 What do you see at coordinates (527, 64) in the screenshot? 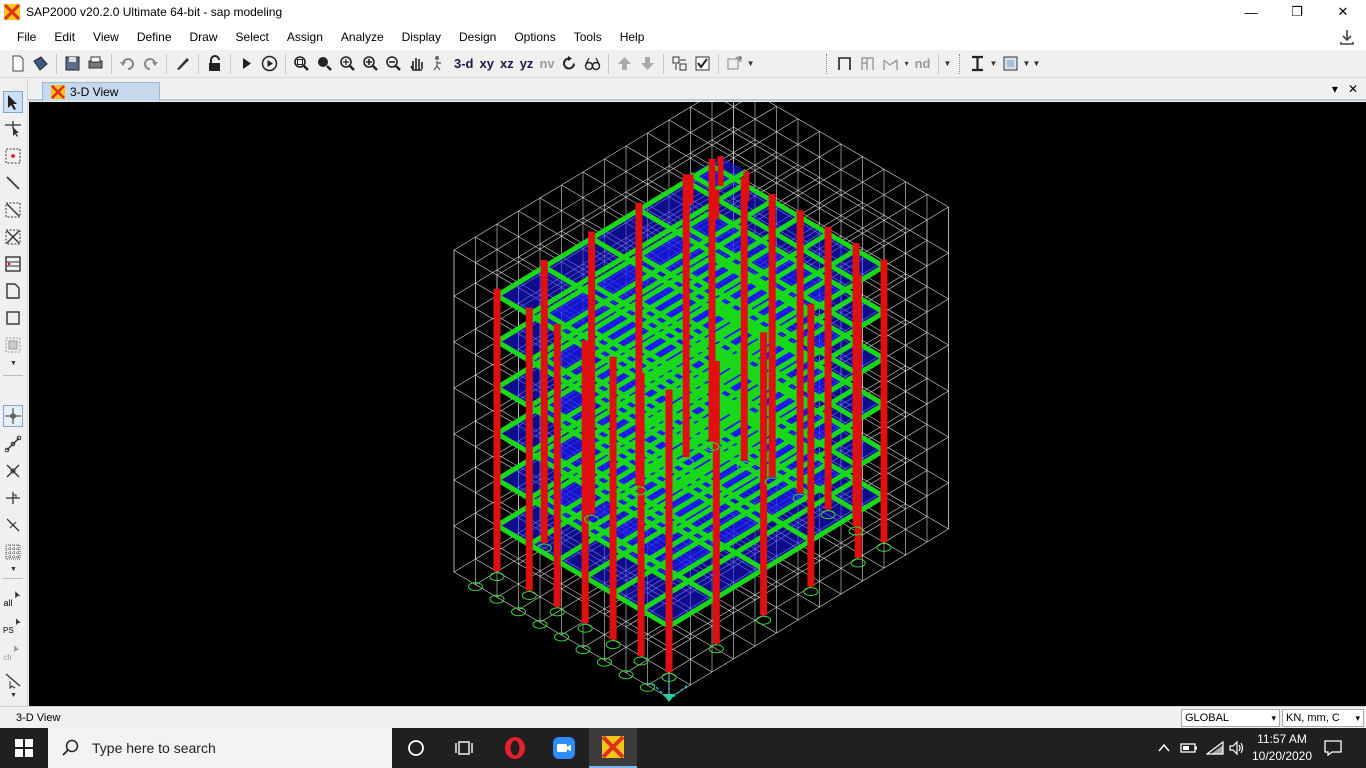
I see `view-yz-button: yz` at bounding box center [527, 64].